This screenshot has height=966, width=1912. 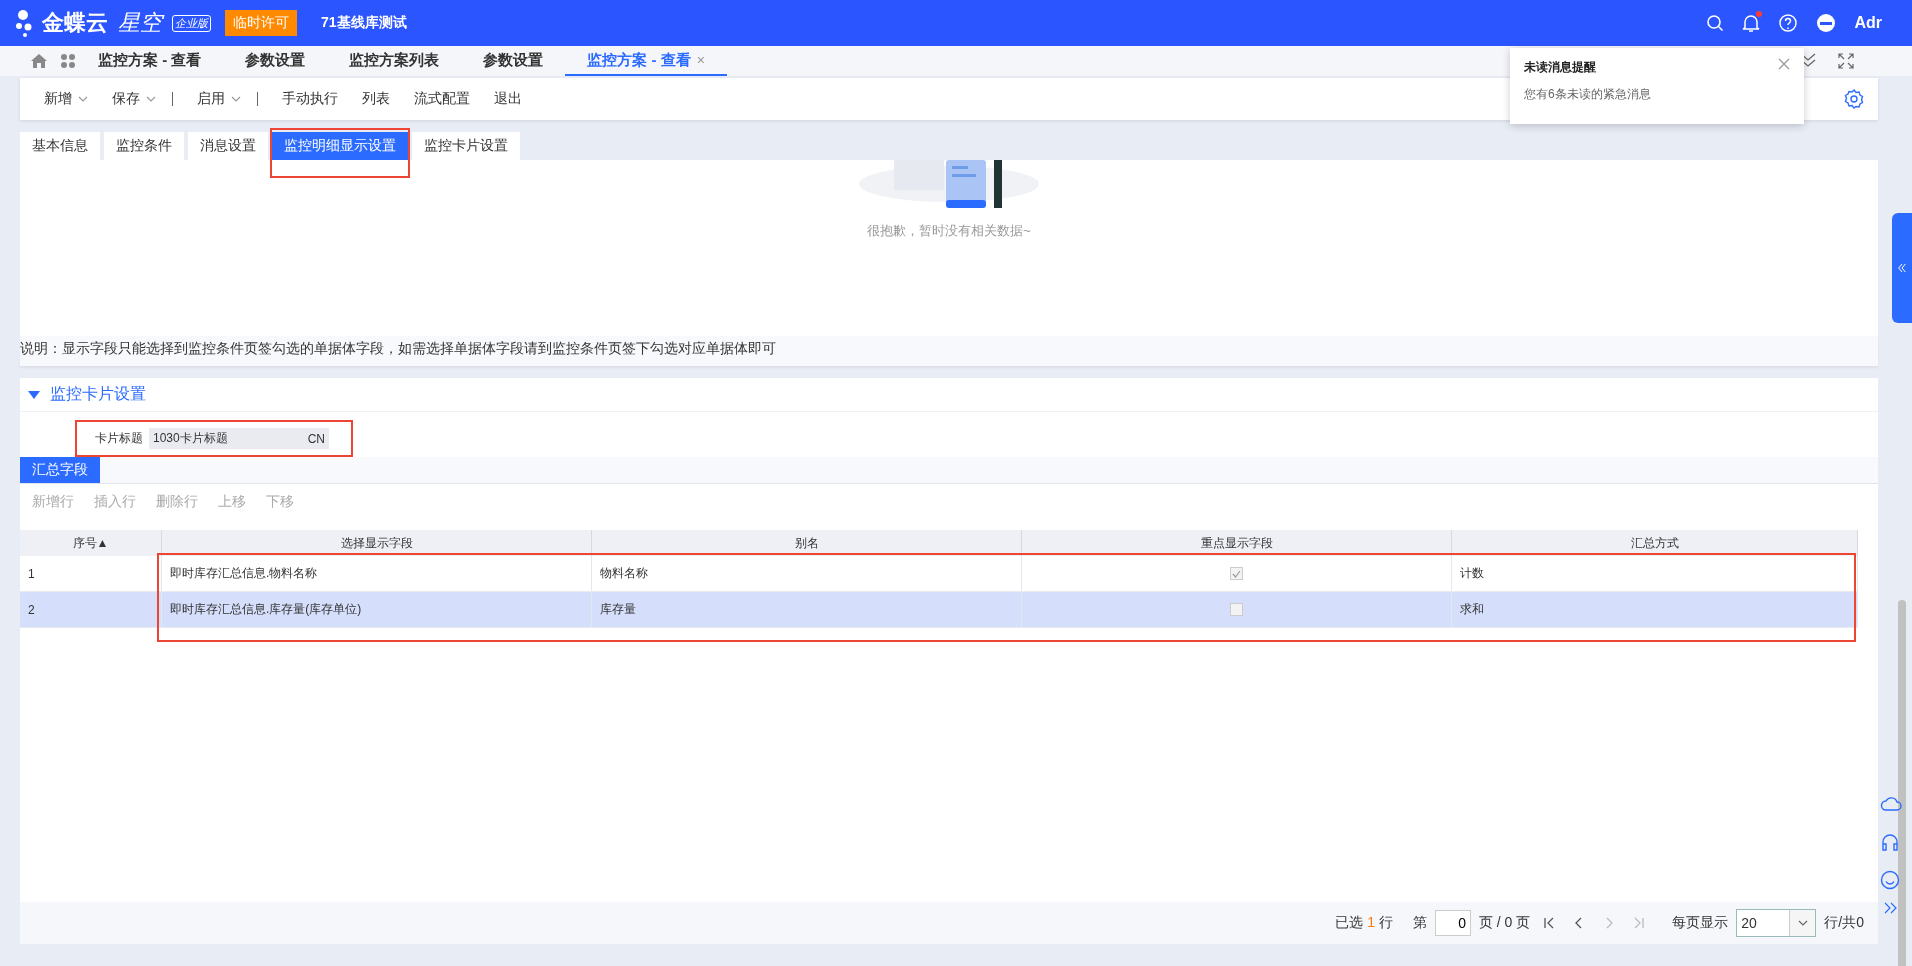 What do you see at coordinates (1588, 94) in the screenshot?
I see `notification-message: 您有6条未读的紧急消息` at bounding box center [1588, 94].